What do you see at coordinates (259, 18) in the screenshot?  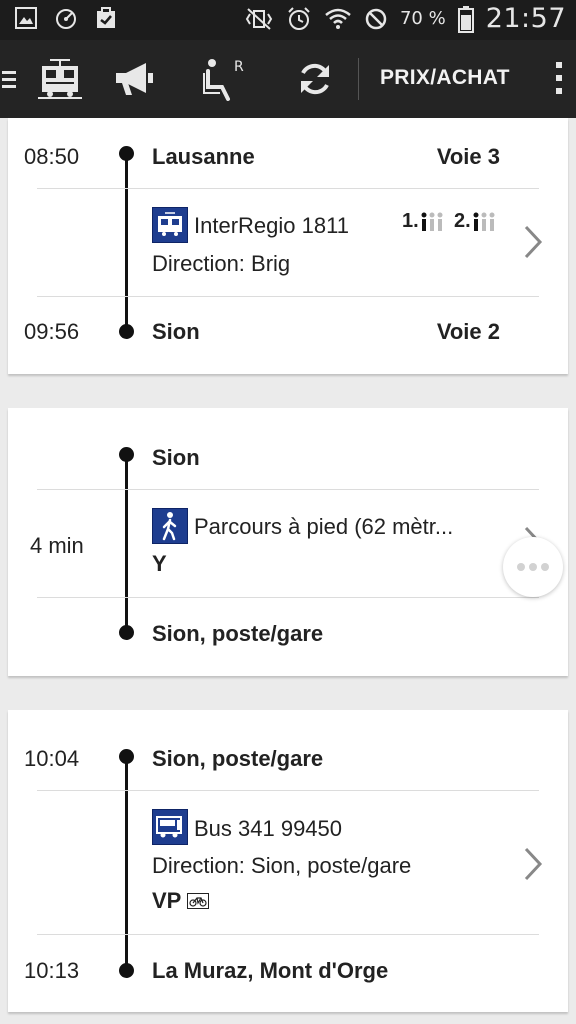 I see `vibrate-mute-icon` at bounding box center [259, 18].